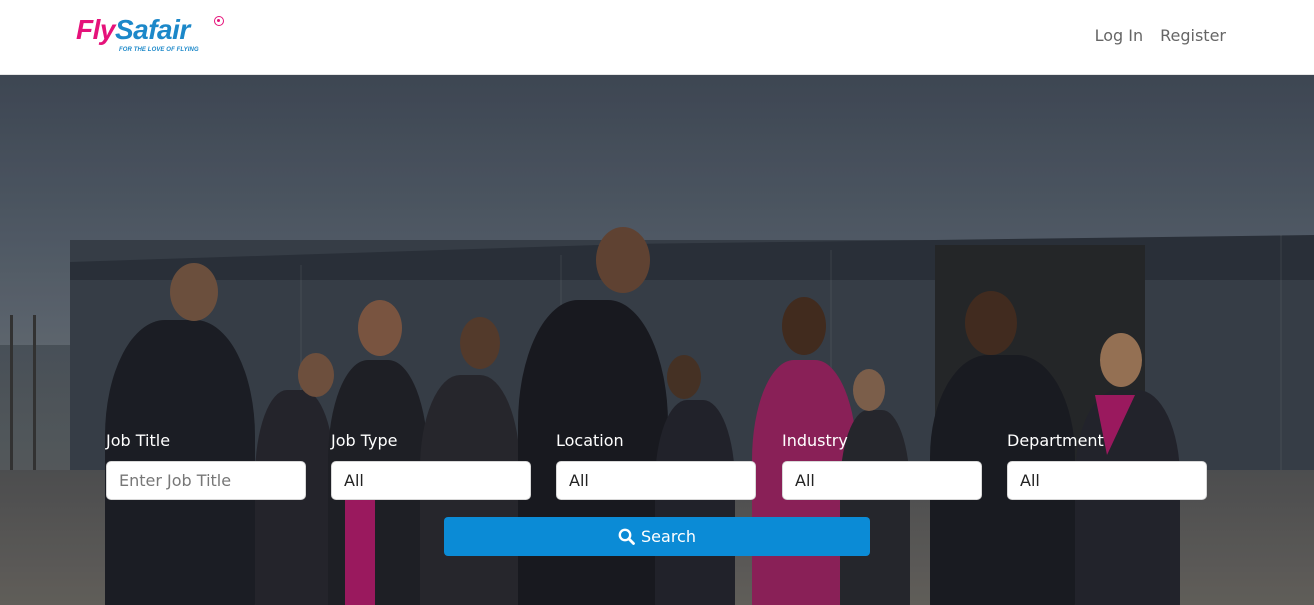 This screenshot has width=1314, height=605. I want to click on search-button-label: Search, so click(668, 536).